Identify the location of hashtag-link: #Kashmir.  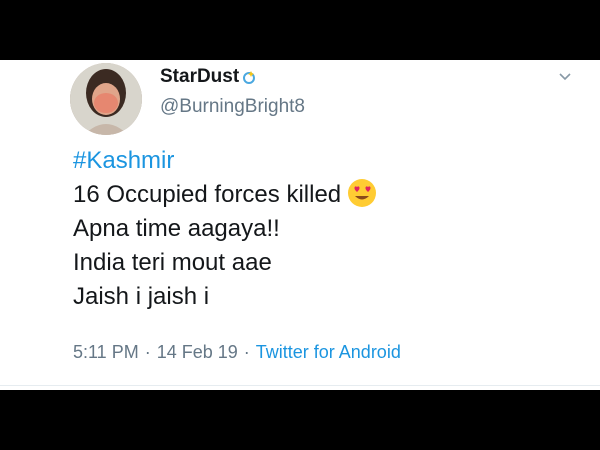
(123, 160).